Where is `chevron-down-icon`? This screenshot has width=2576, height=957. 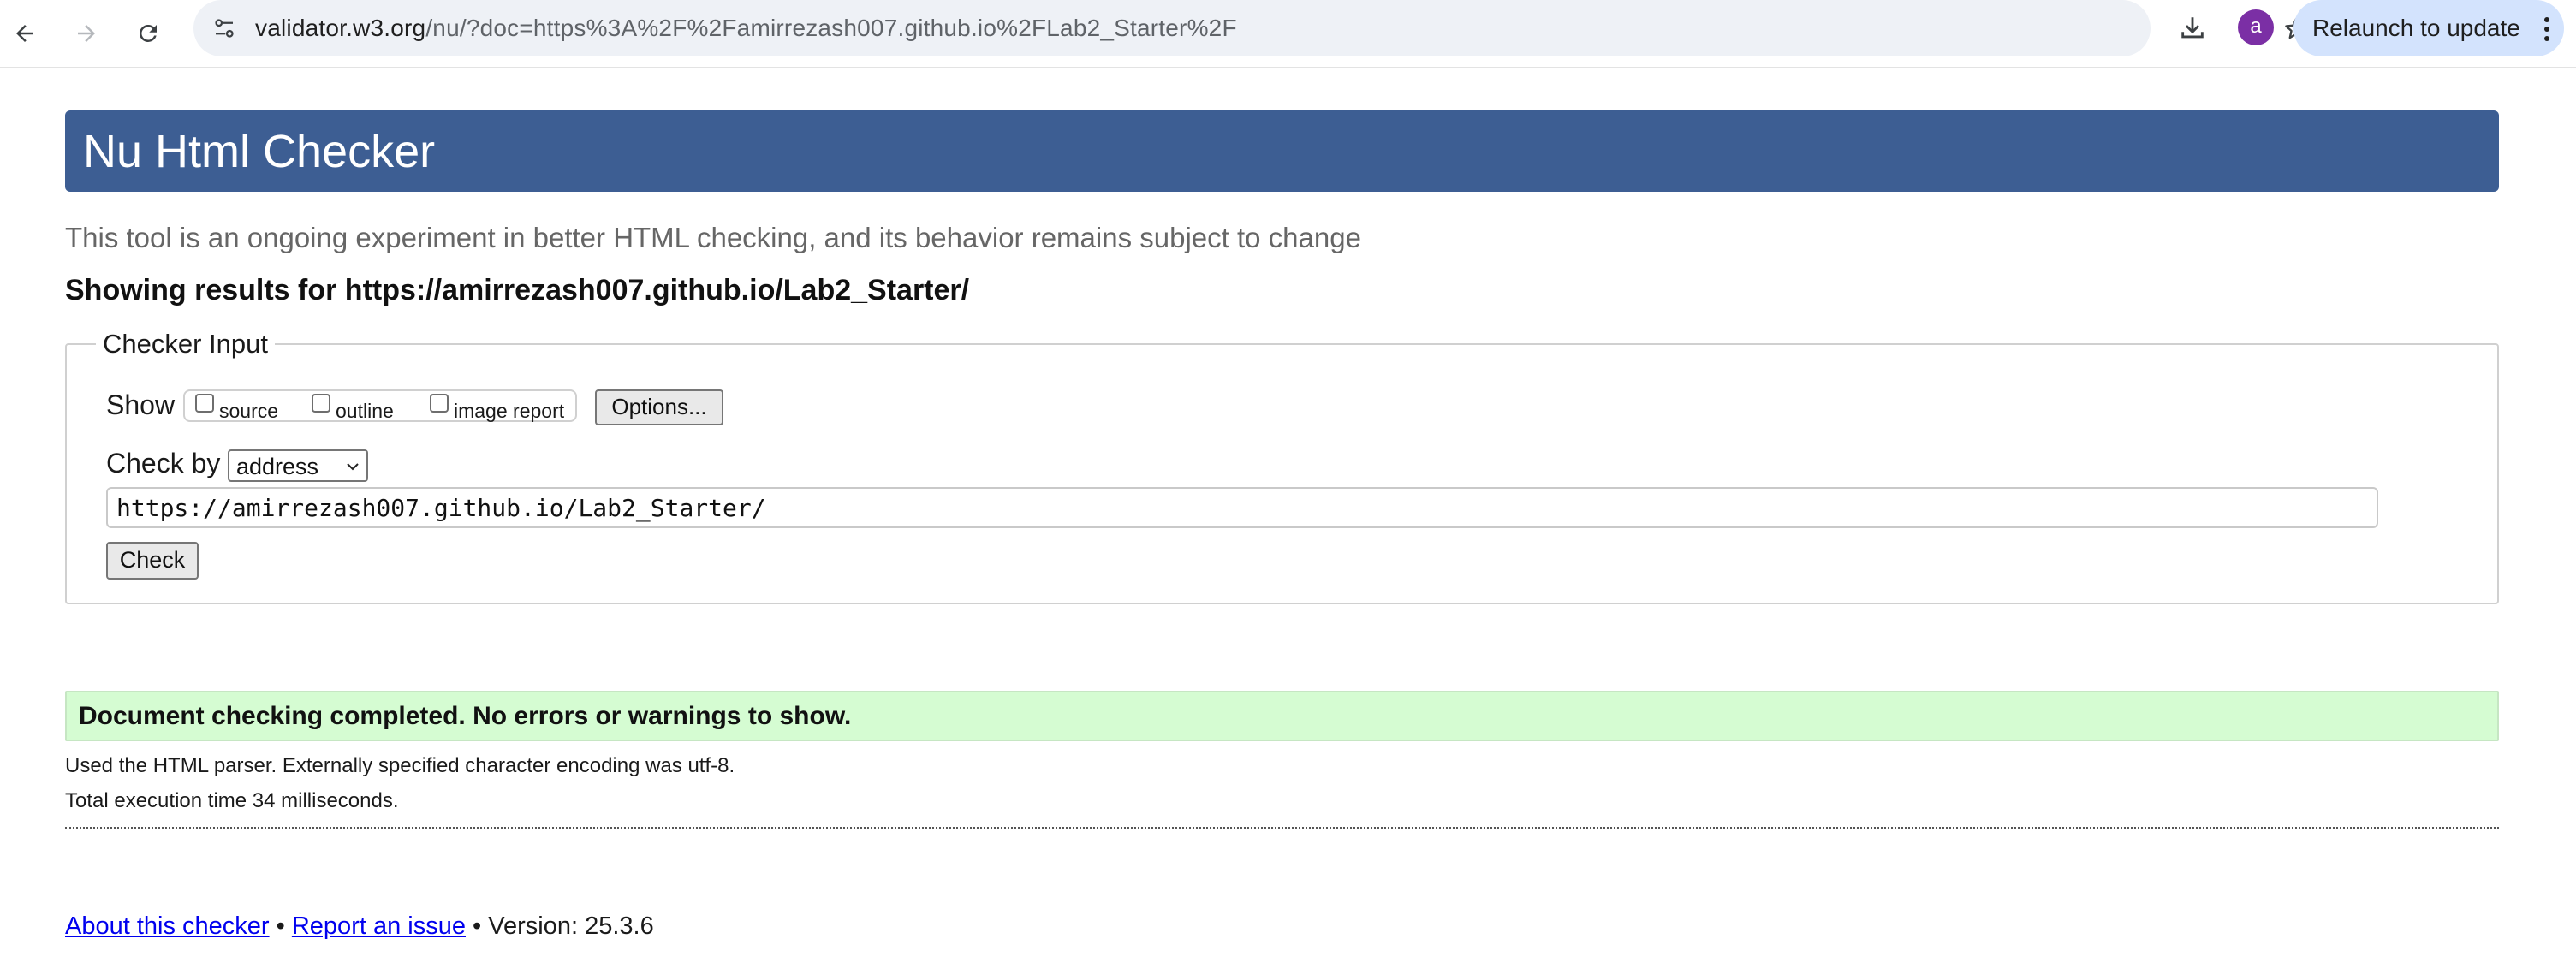 chevron-down-icon is located at coordinates (352, 467).